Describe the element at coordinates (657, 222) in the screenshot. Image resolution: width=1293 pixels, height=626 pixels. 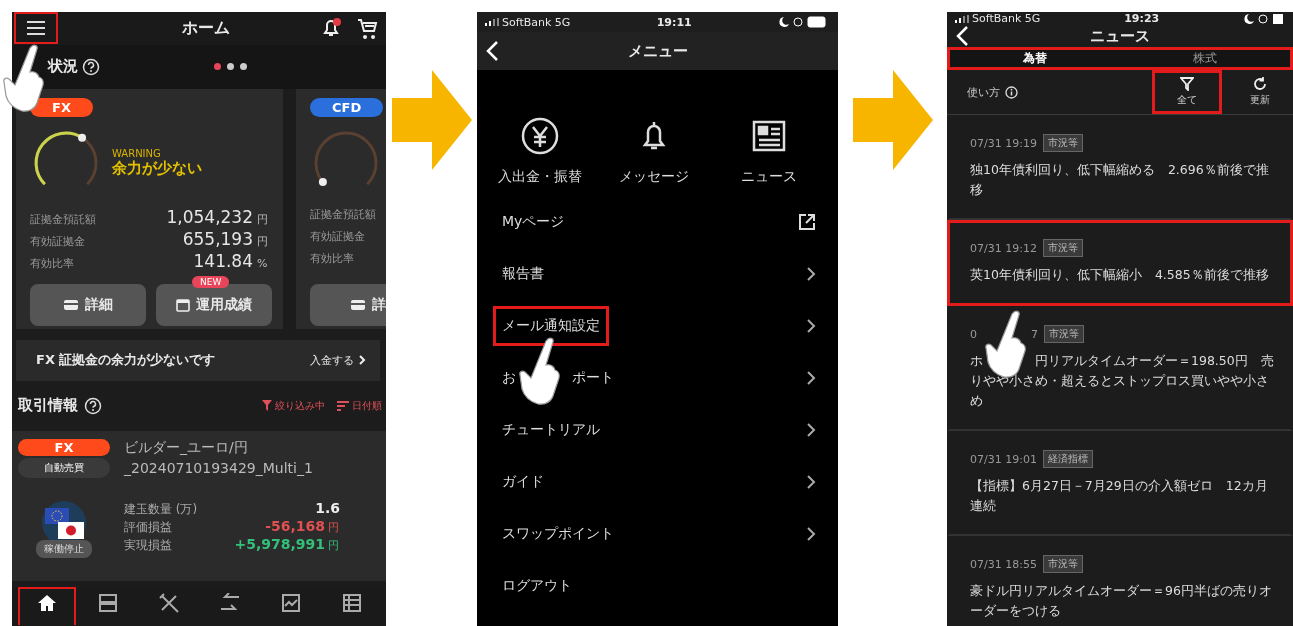
I see `menu-item: Myページ` at that location.